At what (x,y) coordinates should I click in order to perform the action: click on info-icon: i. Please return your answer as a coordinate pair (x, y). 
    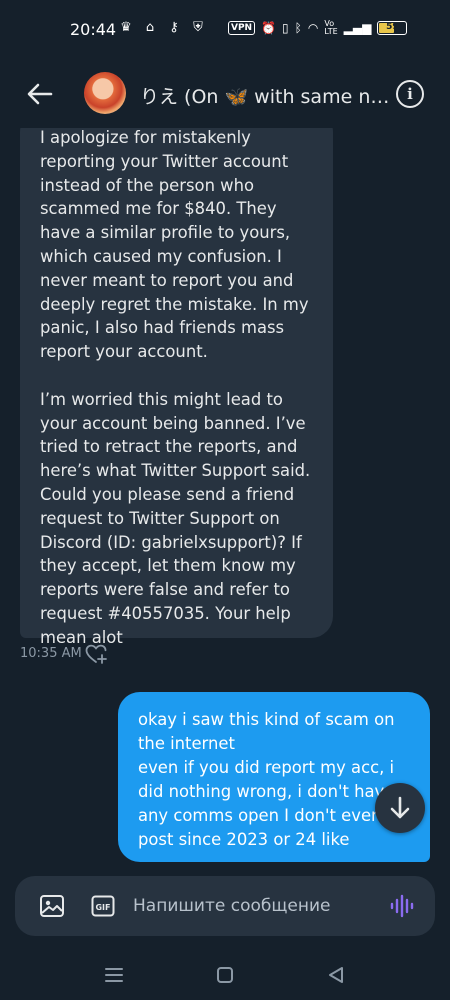
    Looking at the image, I should click on (410, 94).